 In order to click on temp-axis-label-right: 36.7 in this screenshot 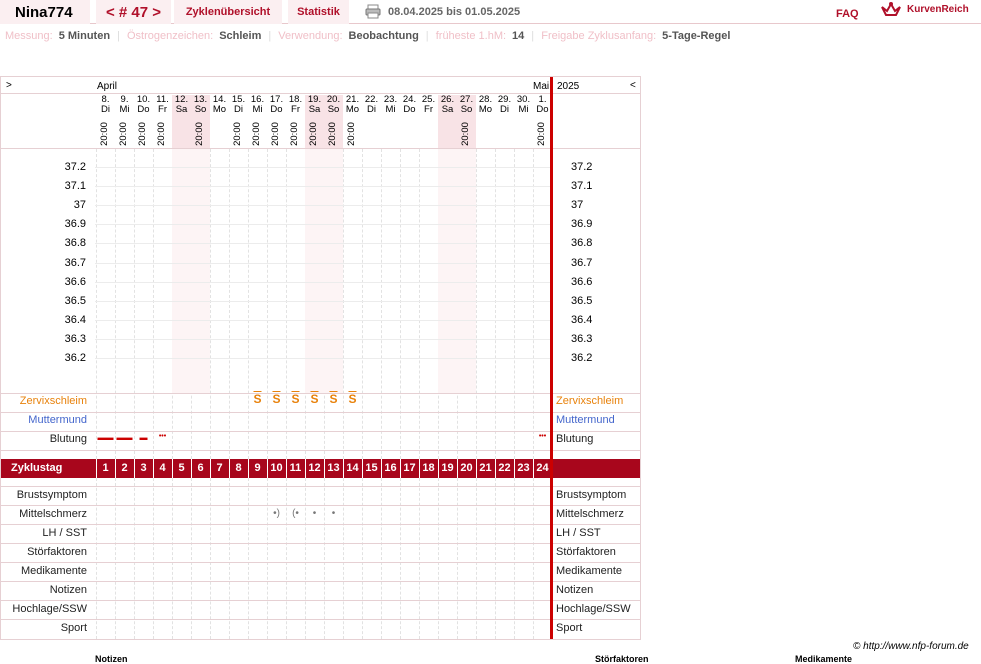, I will do `click(582, 262)`.